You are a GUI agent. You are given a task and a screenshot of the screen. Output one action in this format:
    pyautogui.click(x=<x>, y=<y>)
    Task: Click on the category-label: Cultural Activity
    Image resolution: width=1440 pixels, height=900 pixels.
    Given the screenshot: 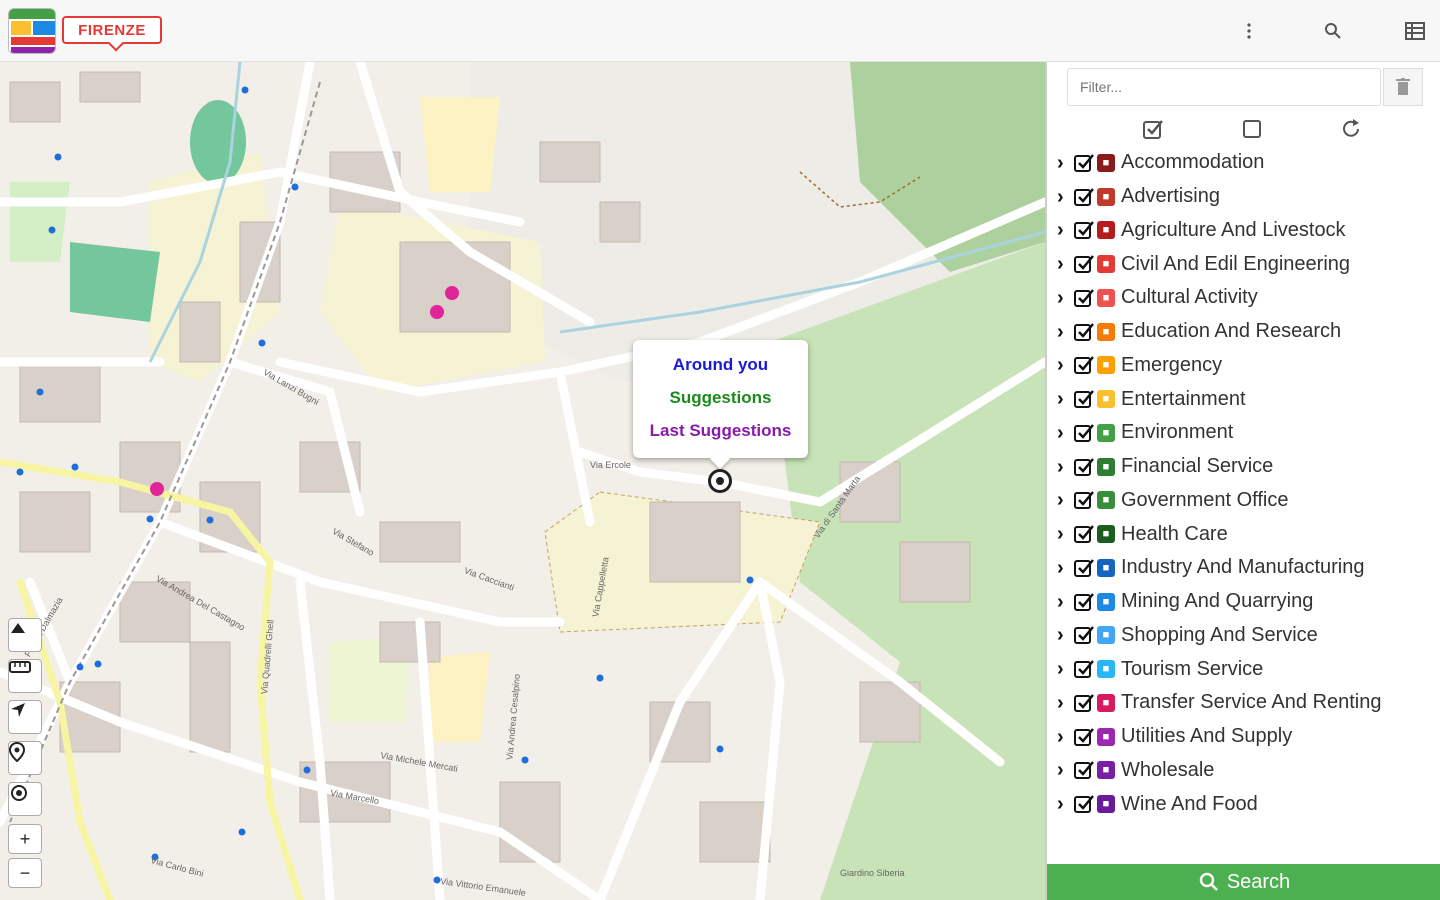 What is the action you would take?
    pyautogui.click(x=1189, y=297)
    